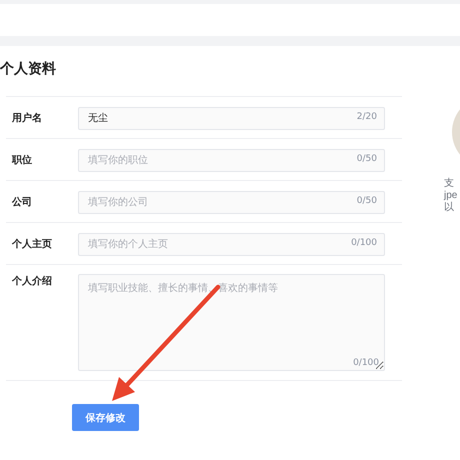 The width and height of the screenshot is (460, 460). I want to click on field-label: 个人介绍, so click(32, 281).